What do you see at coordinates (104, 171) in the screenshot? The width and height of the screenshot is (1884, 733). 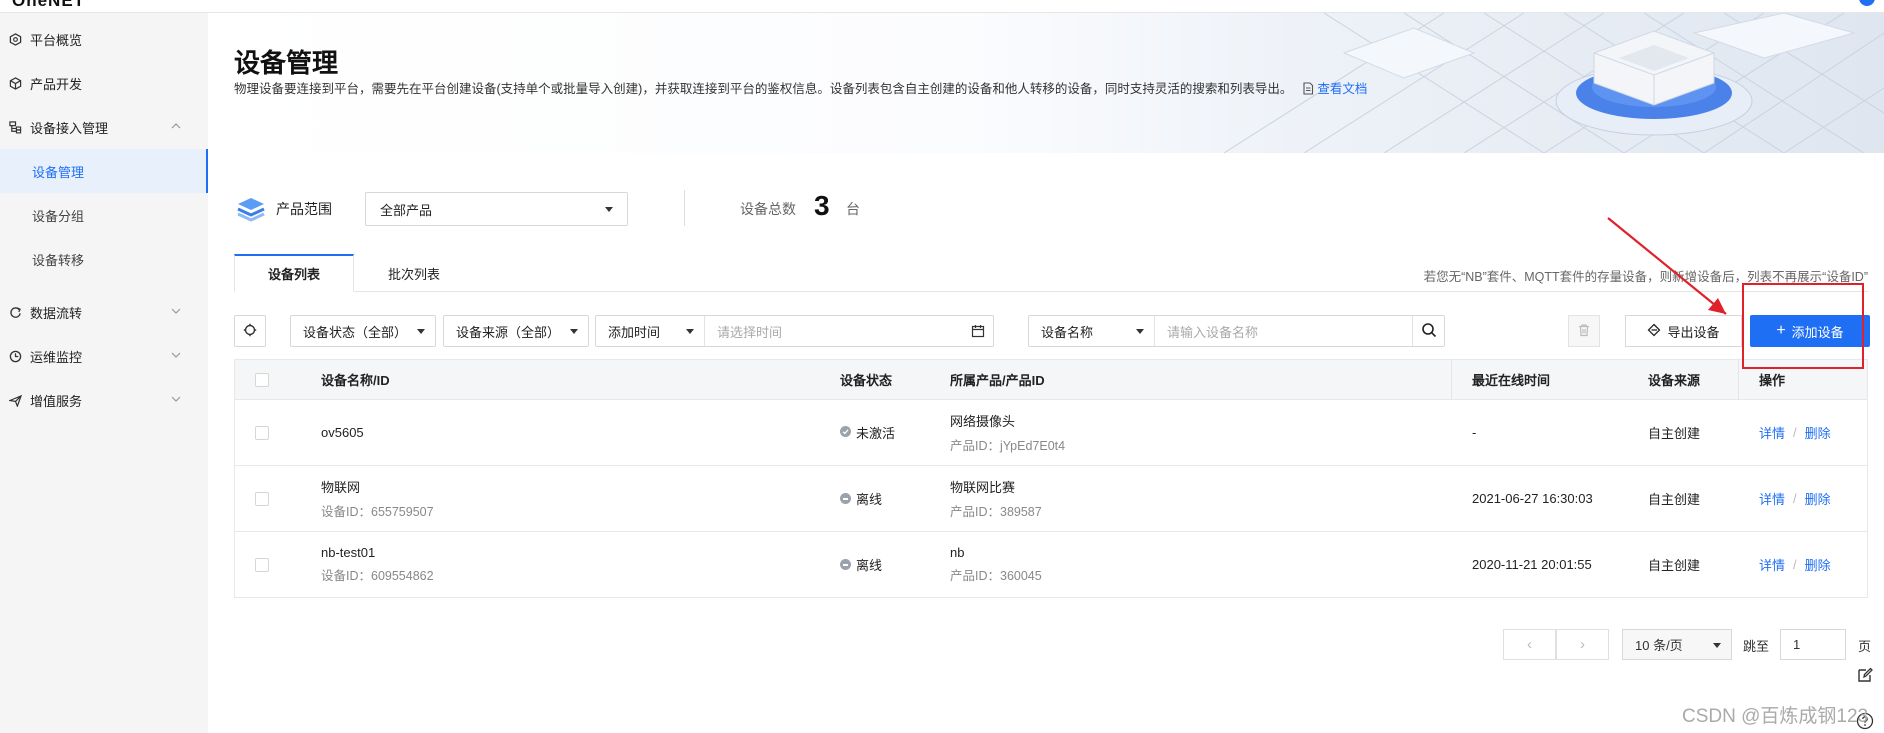 I see `sidebar-item-device-management: 设备管理` at bounding box center [104, 171].